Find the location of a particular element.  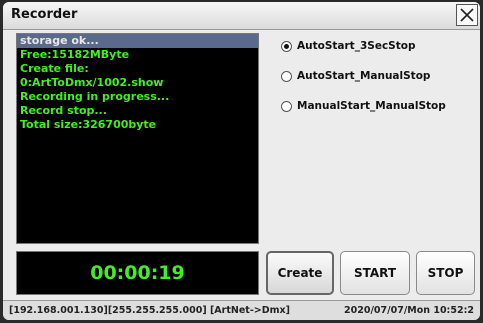

create-button: Create is located at coordinates (300, 273).